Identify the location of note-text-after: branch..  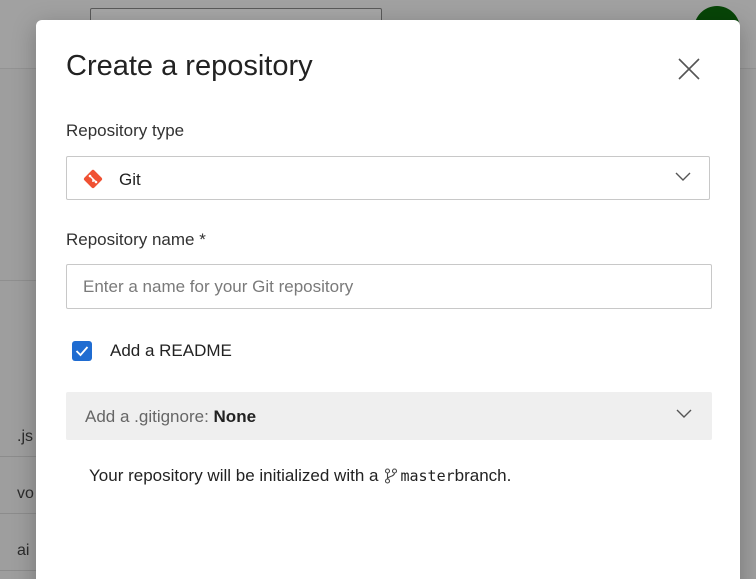
(483, 475).